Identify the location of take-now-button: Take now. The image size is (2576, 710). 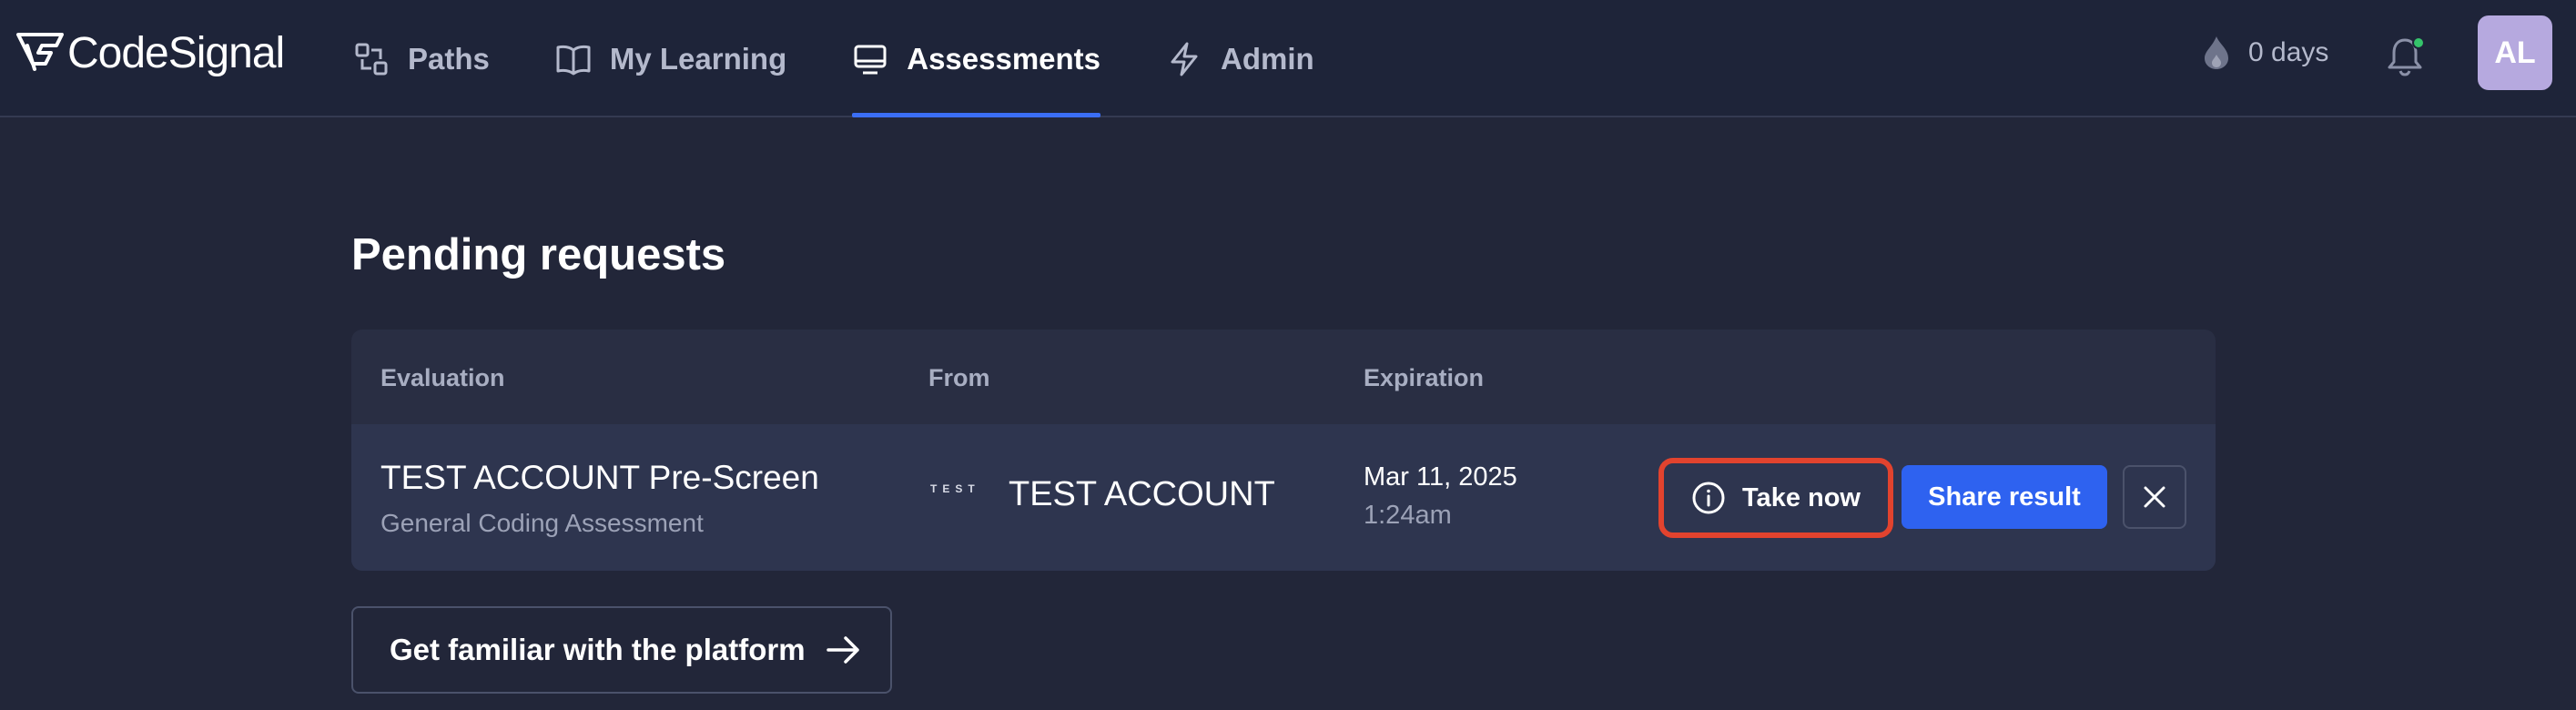
(1776, 498).